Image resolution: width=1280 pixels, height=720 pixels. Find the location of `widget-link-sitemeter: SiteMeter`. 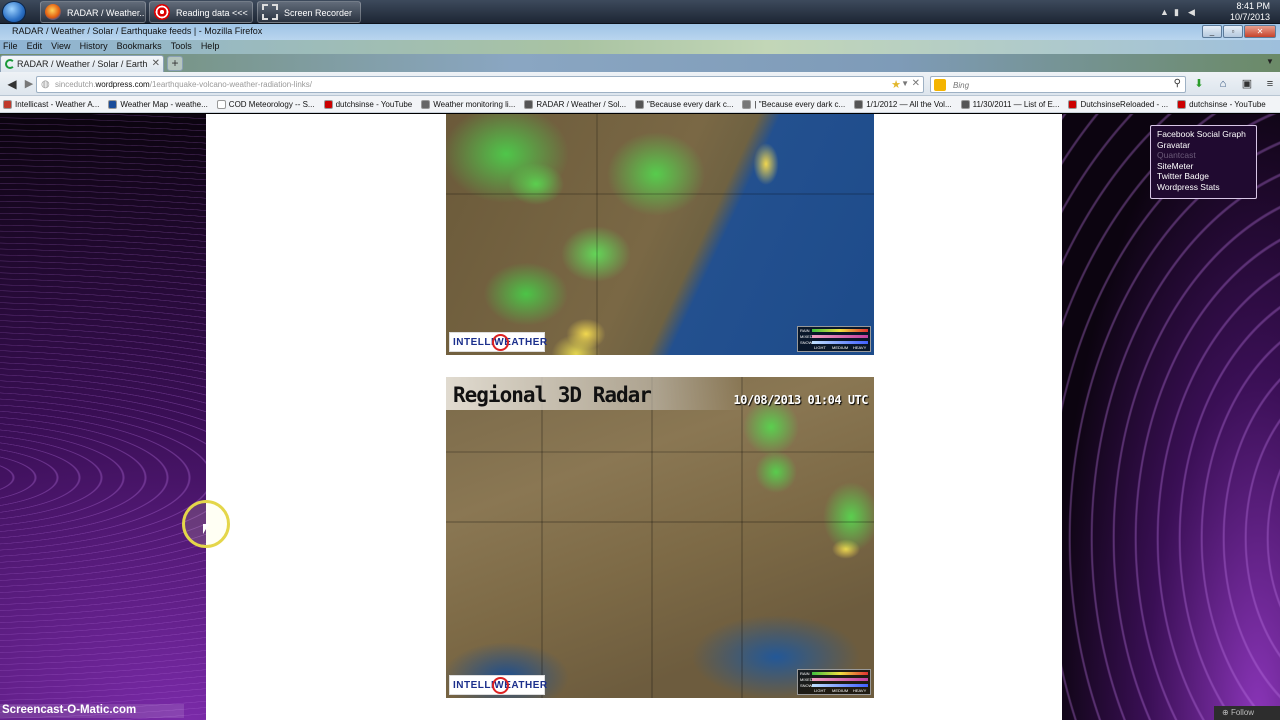

widget-link-sitemeter: SiteMeter is located at coordinates (1203, 166).